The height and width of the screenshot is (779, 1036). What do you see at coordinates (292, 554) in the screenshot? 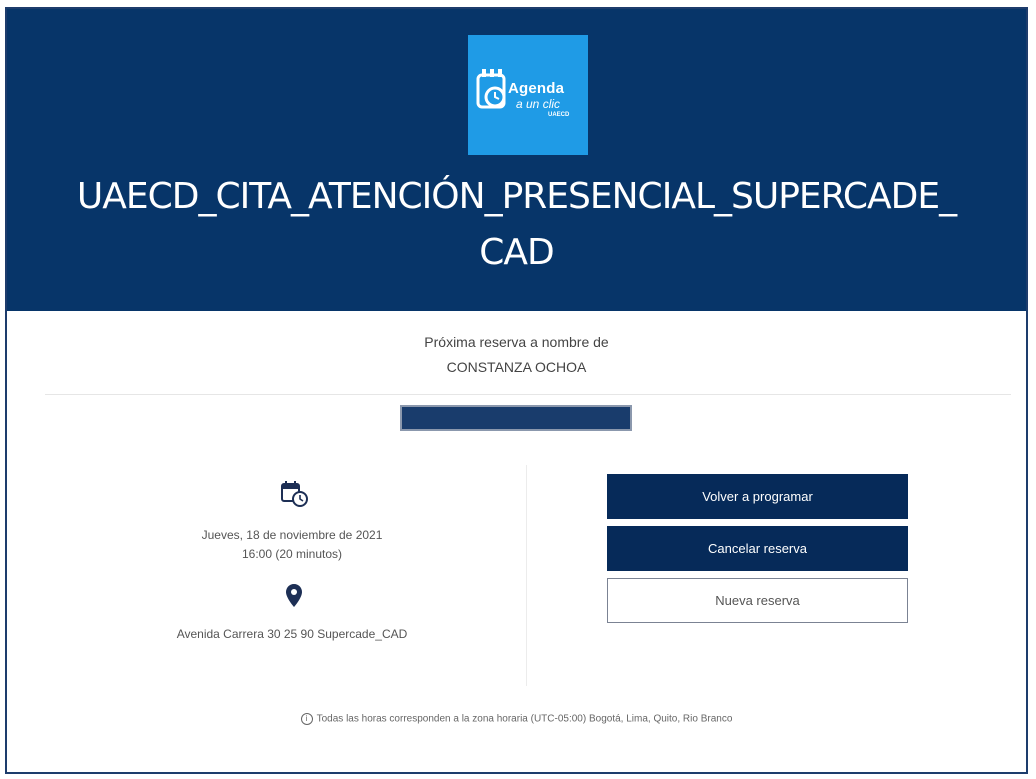
I see `appointment-time: 16:00 (20 minutos)` at bounding box center [292, 554].